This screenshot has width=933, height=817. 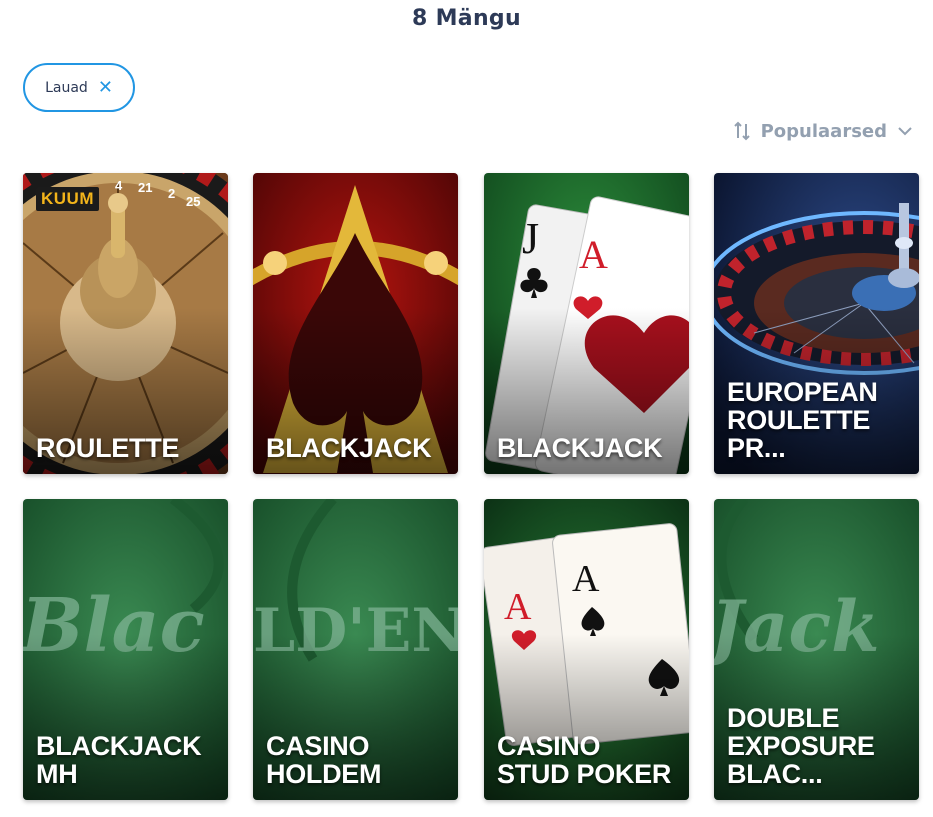 What do you see at coordinates (355, 649) in the screenshot?
I see `game-card-casino-holdem: LD'EN CASINO HOLDEM` at bounding box center [355, 649].